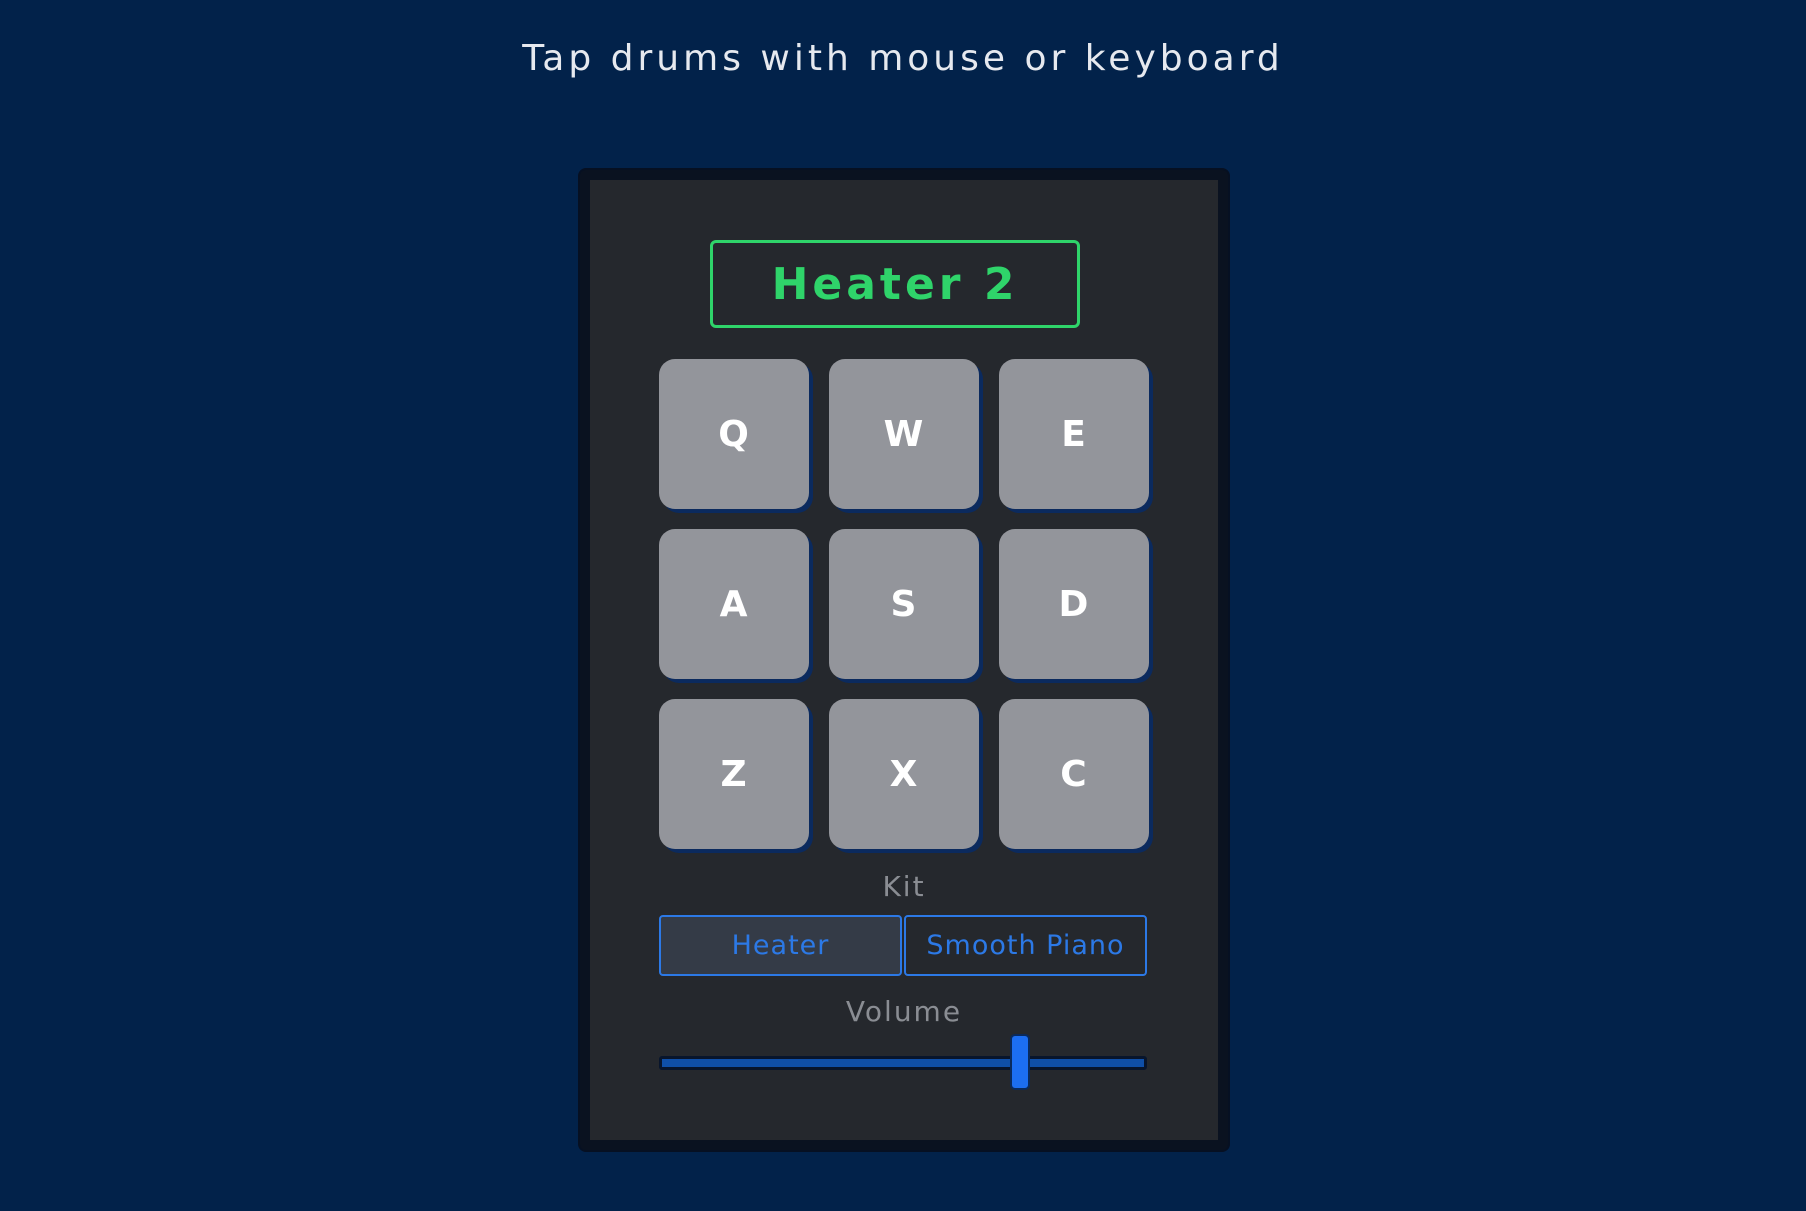 This screenshot has height=1211, width=1806. What do you see at coordinates (734, 604) in the screenshot?
I see `drum-pad-a: A` at bounding box center [734, 604].